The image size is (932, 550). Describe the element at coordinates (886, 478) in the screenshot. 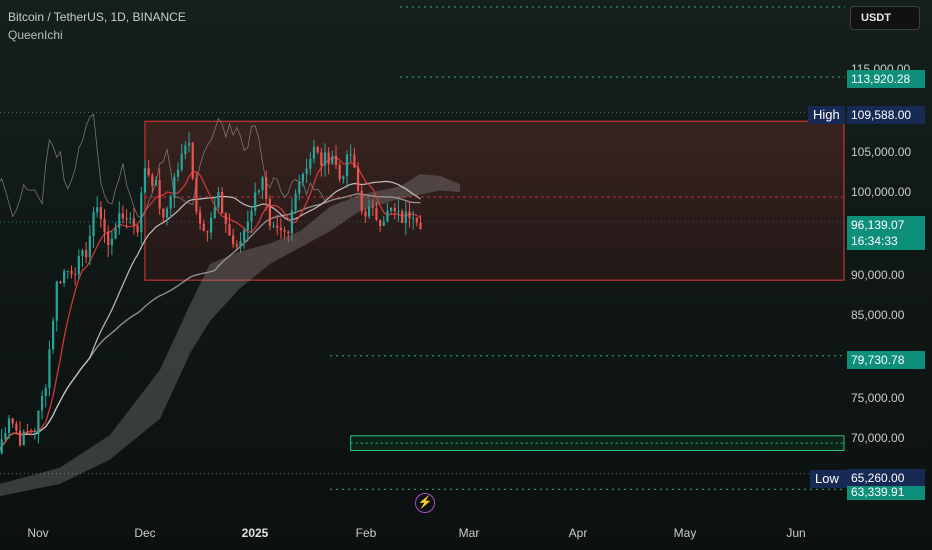

I see `low-value-label: 65,260.00` at that location.